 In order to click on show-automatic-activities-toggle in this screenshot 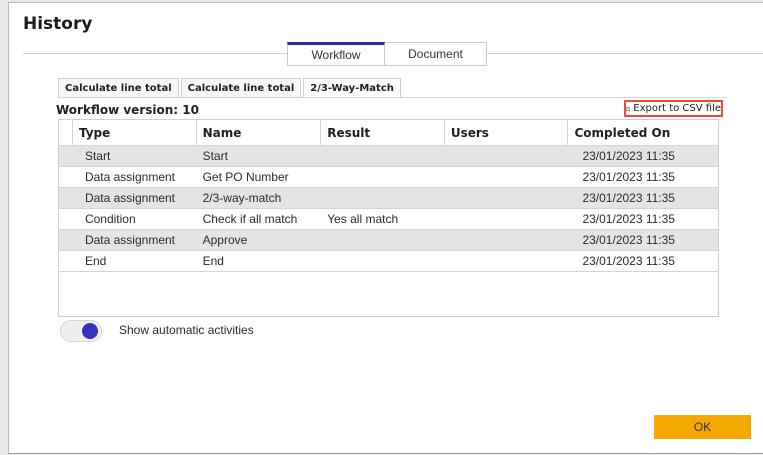, I will do `click(81, 331)`.